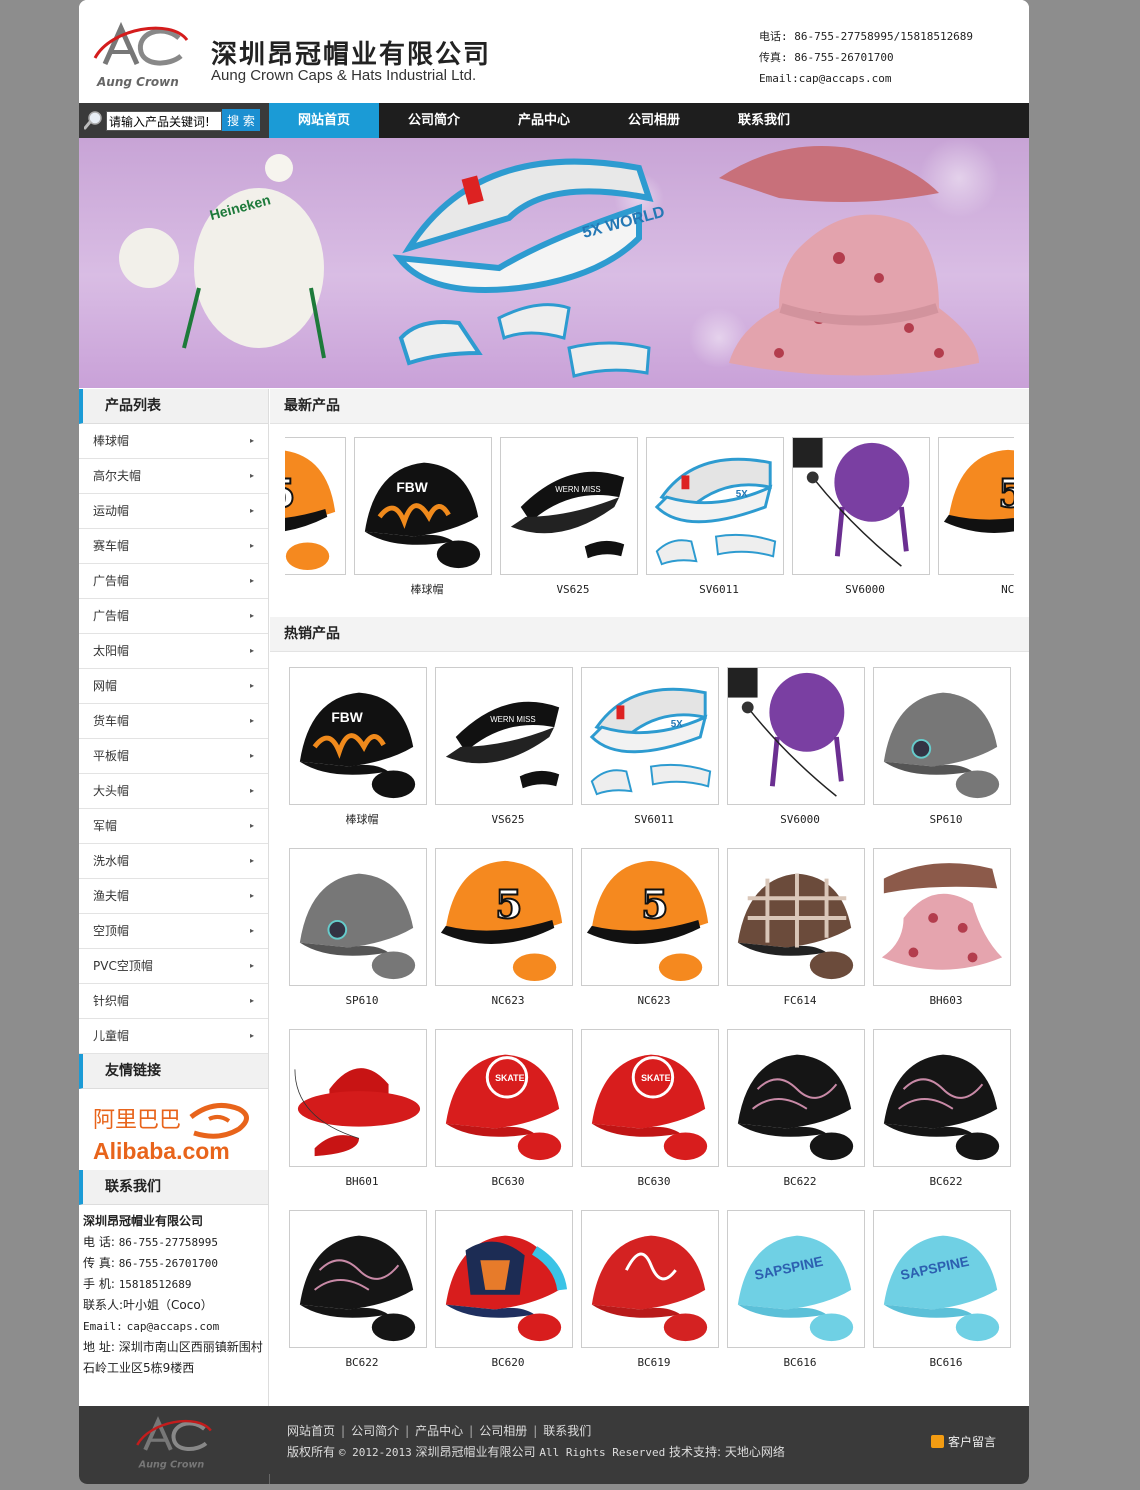  Describe the element at coordinates (375, 1431) in the screenshot. I see `footer-link: 公司简介` at that location.